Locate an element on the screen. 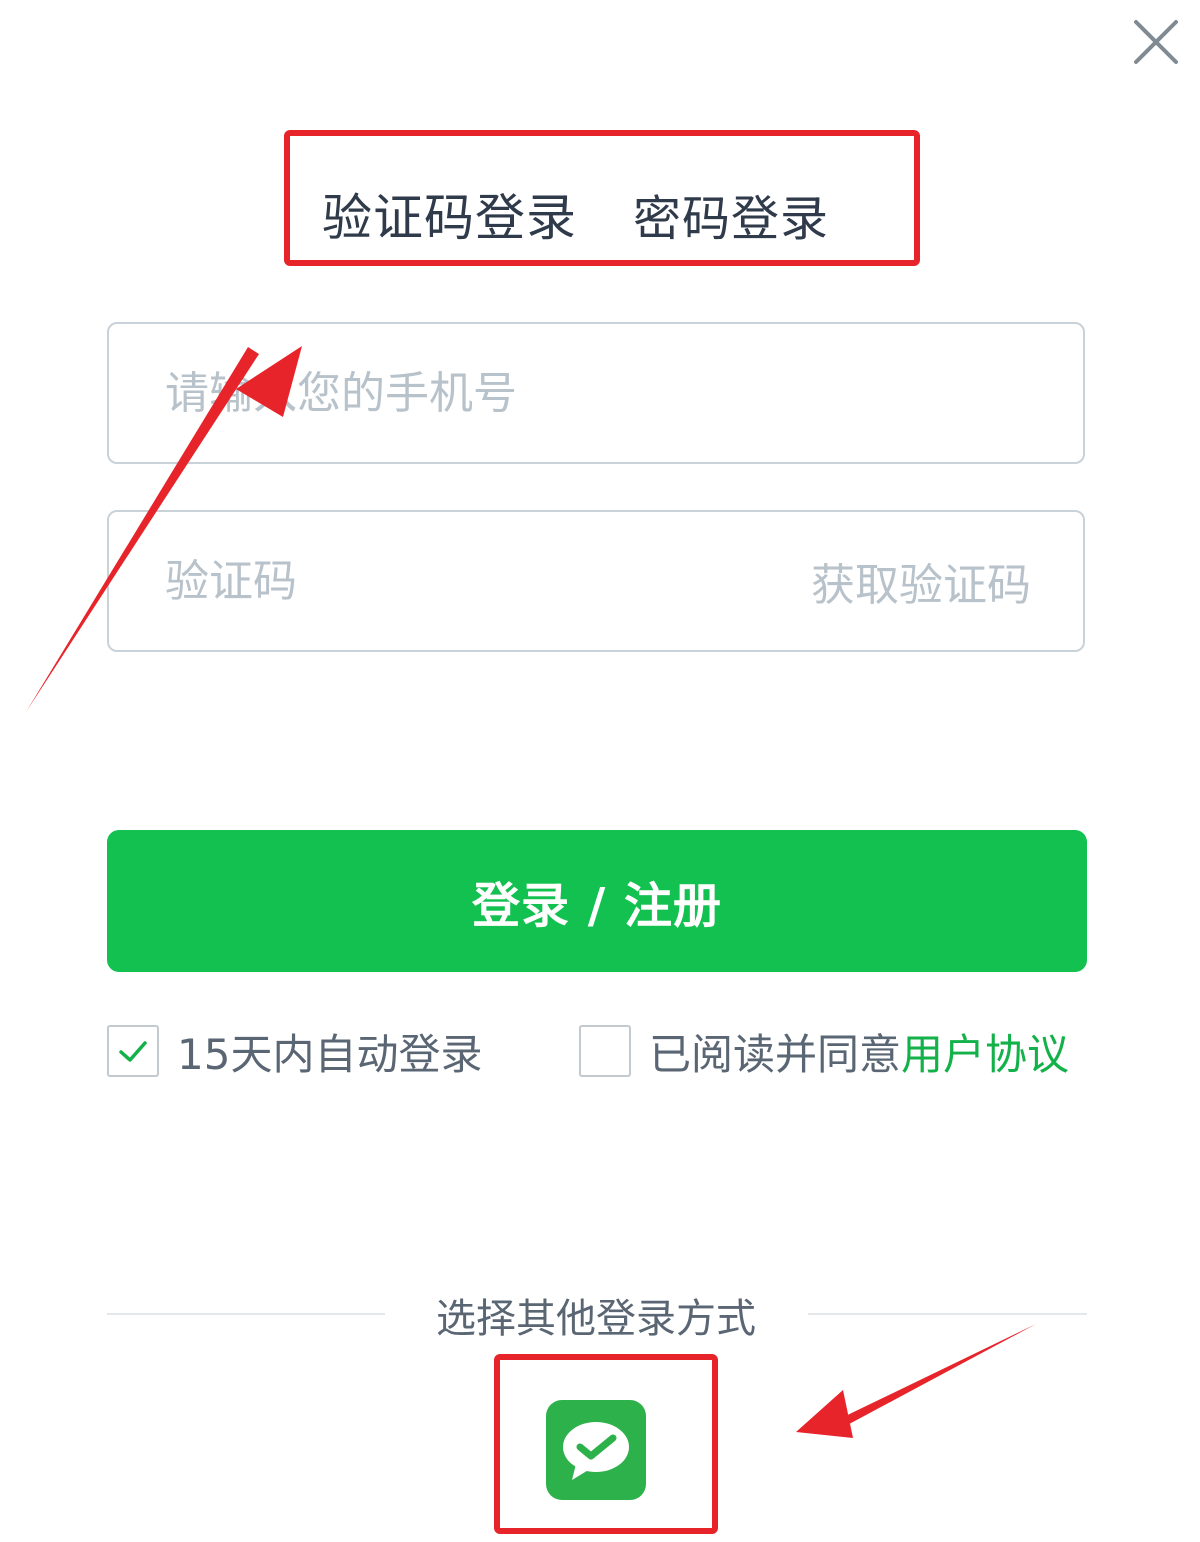 This screenshot has width=1200, height=1542. checkmark-icon is located at coordinates (133, 1051).